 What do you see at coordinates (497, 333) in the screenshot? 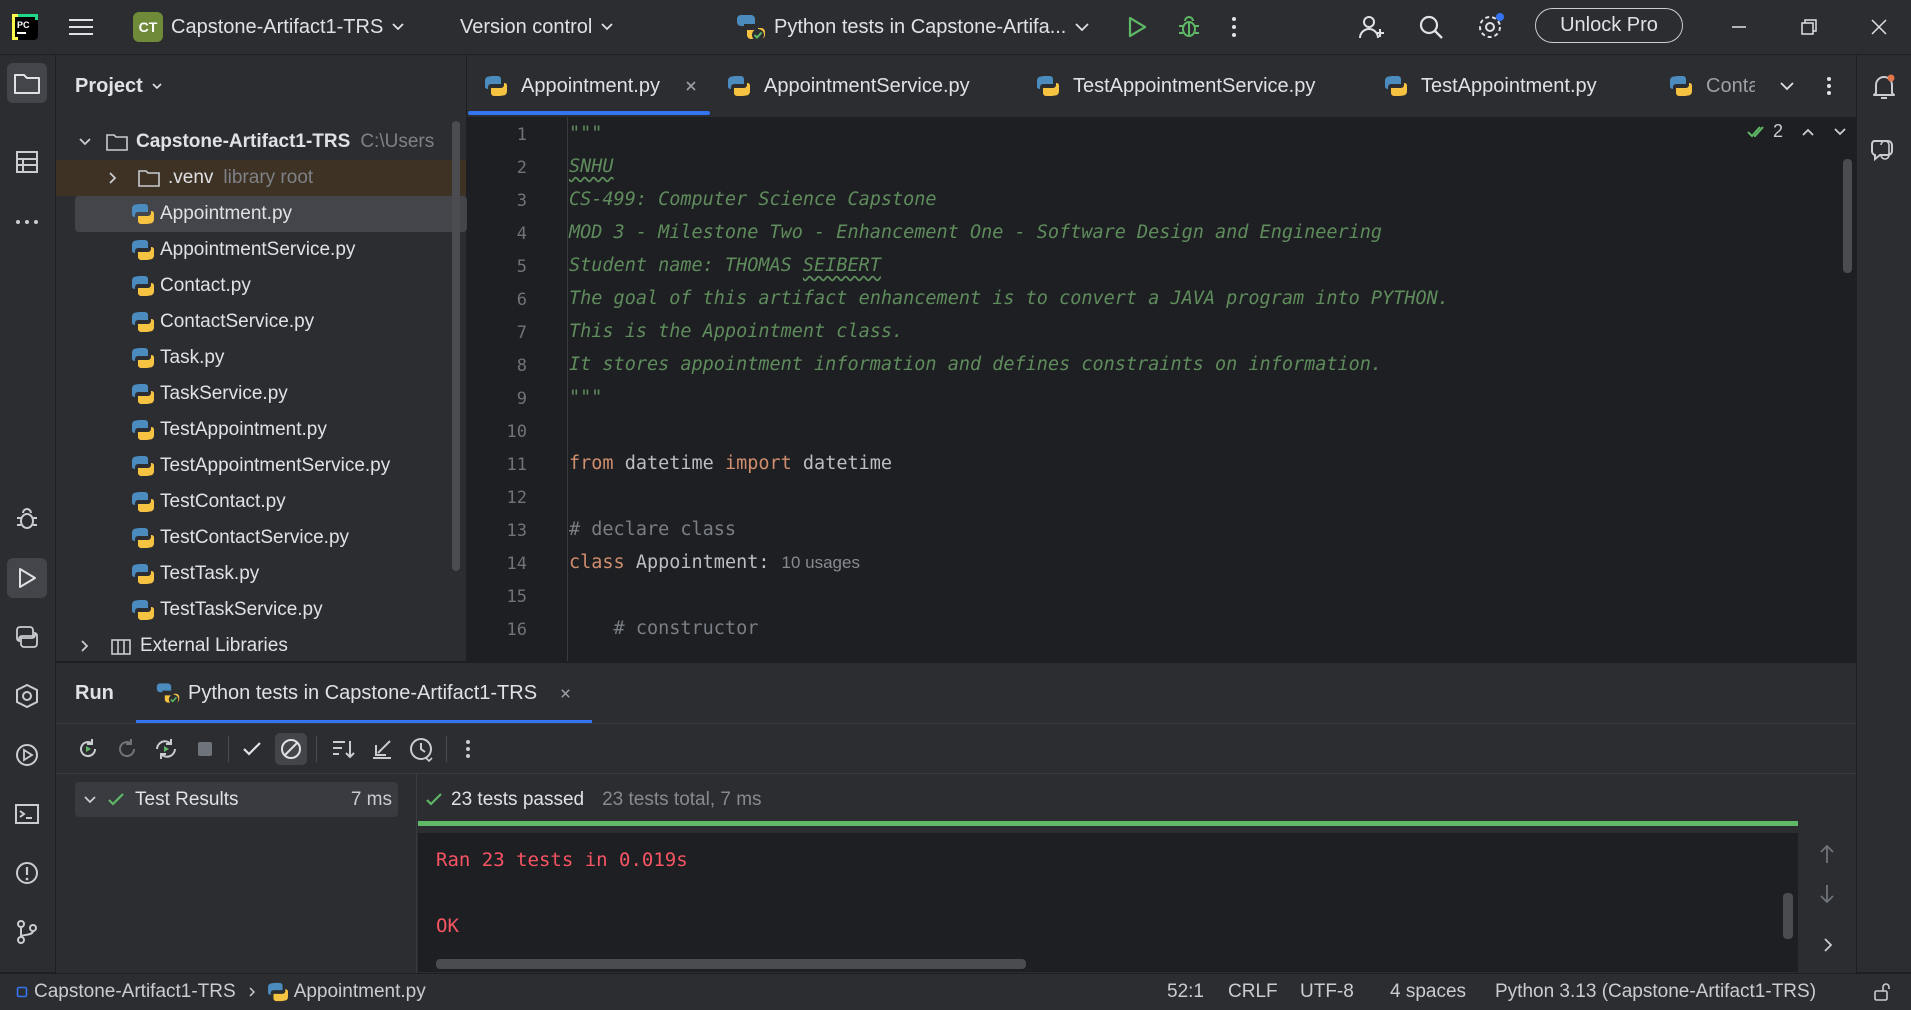
I see `line-number: 7` at bounding box center [497, 333].